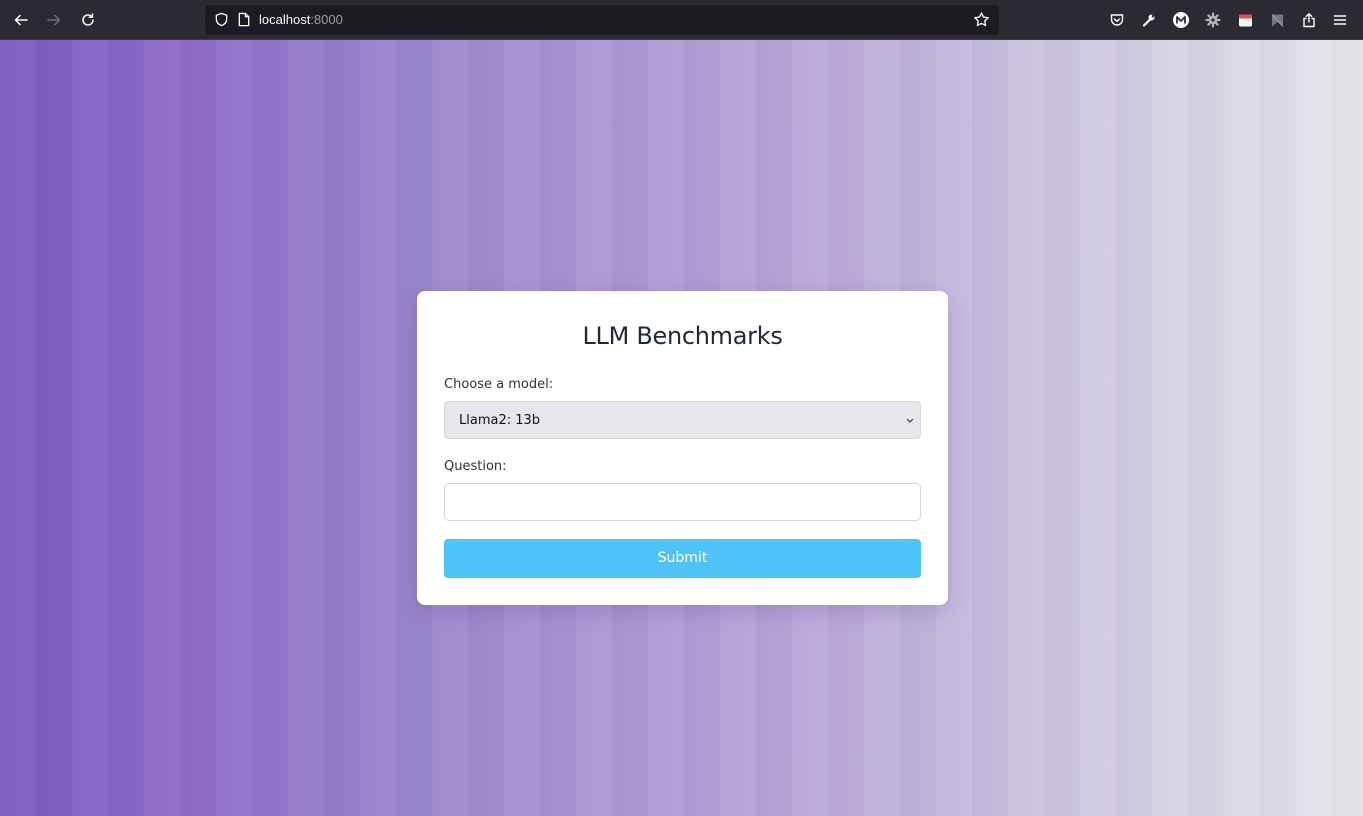 This screenshot has height=816, width=1363. I want to click on m-extension-icon, so click(1181, 20).